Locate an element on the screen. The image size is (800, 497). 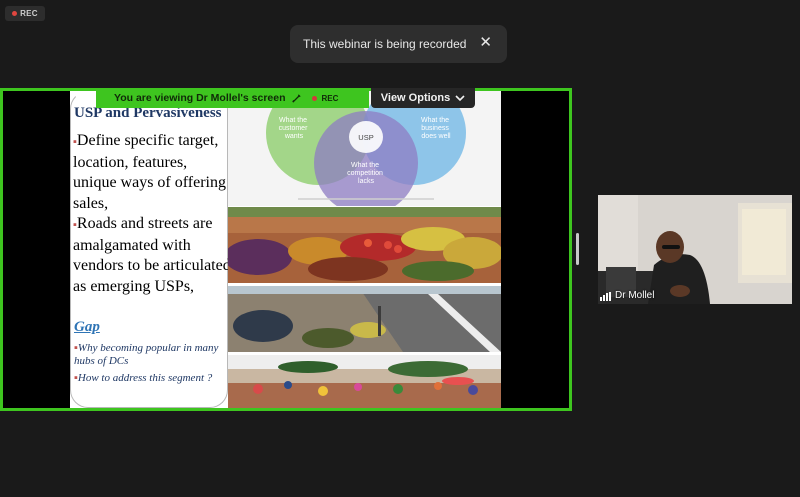
participant-video-tile: Dr Mollel is located at coordinates (695, 249).